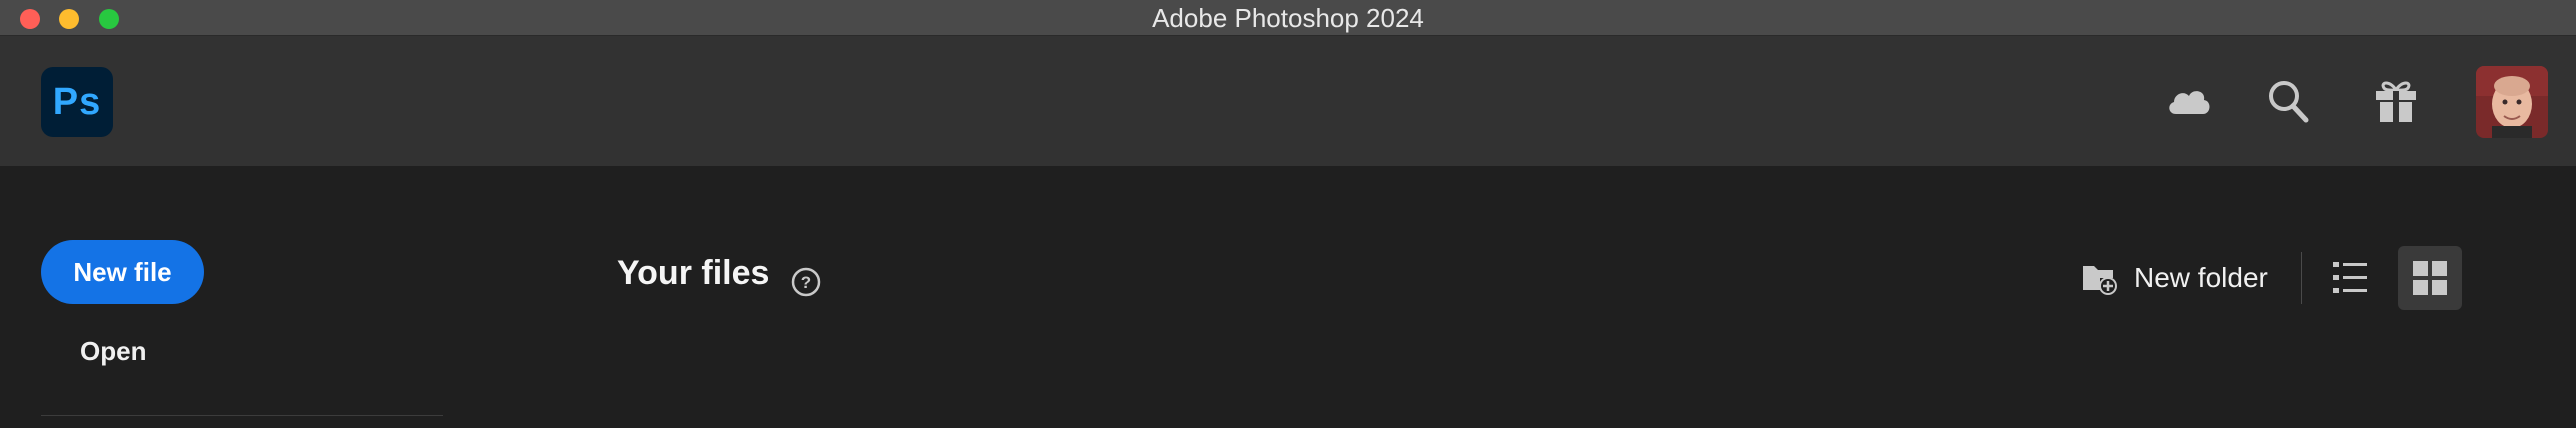 The image size is (2576, 428). Describe the element at coordinates (2100, 280) in the screenshot. I see `new-folder-icon` at that location.